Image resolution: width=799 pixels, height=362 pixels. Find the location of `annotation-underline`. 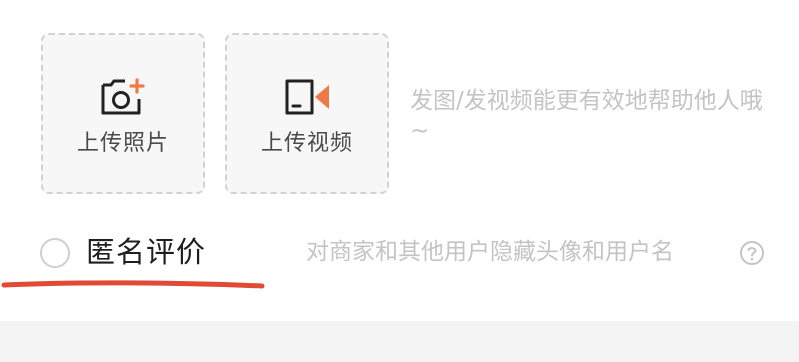

annotation-underline is located at coordinates (133, 284).